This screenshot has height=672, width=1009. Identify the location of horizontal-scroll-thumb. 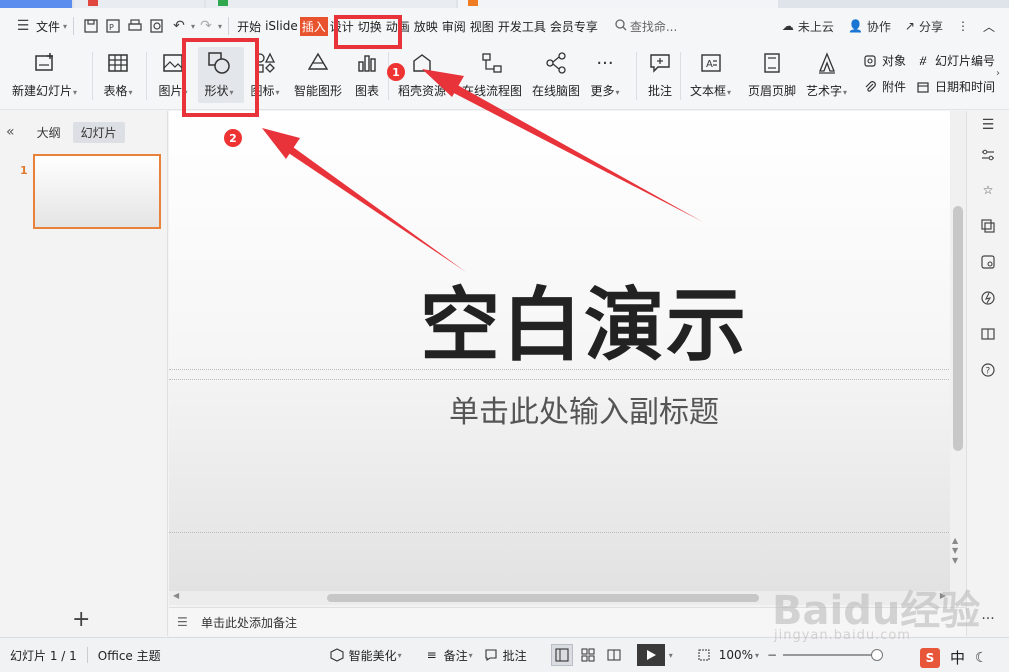
(543, 598).